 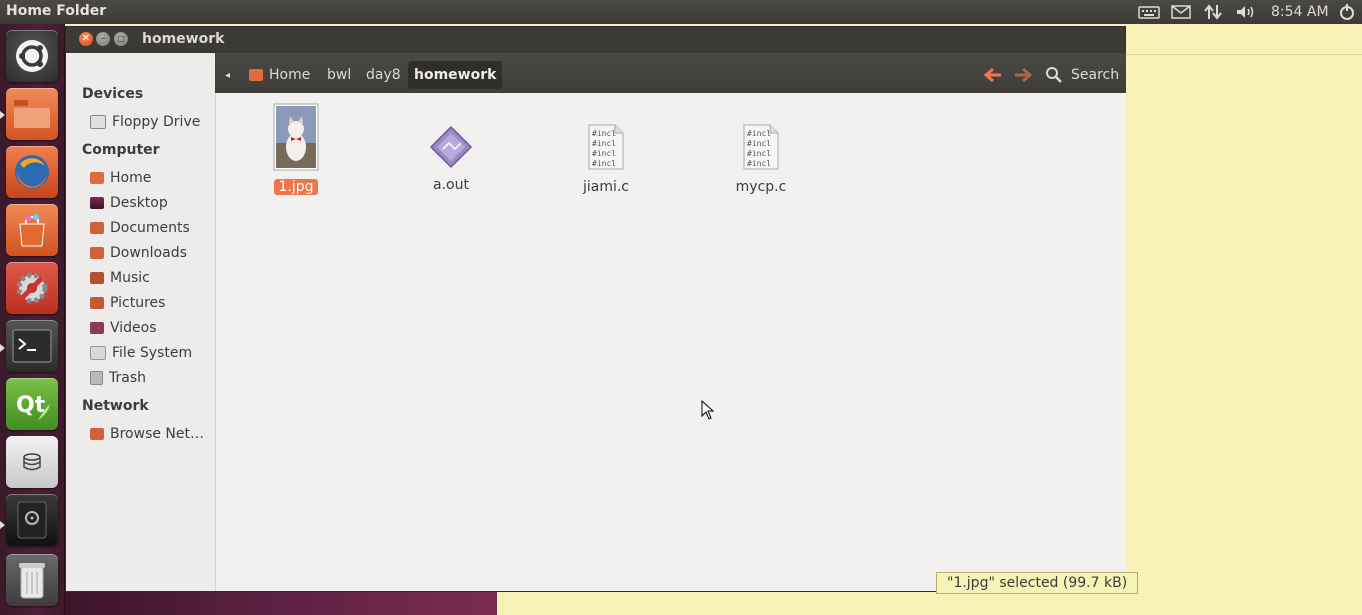 I want to click on svg-text: Qt, so click(x=31, y=405).